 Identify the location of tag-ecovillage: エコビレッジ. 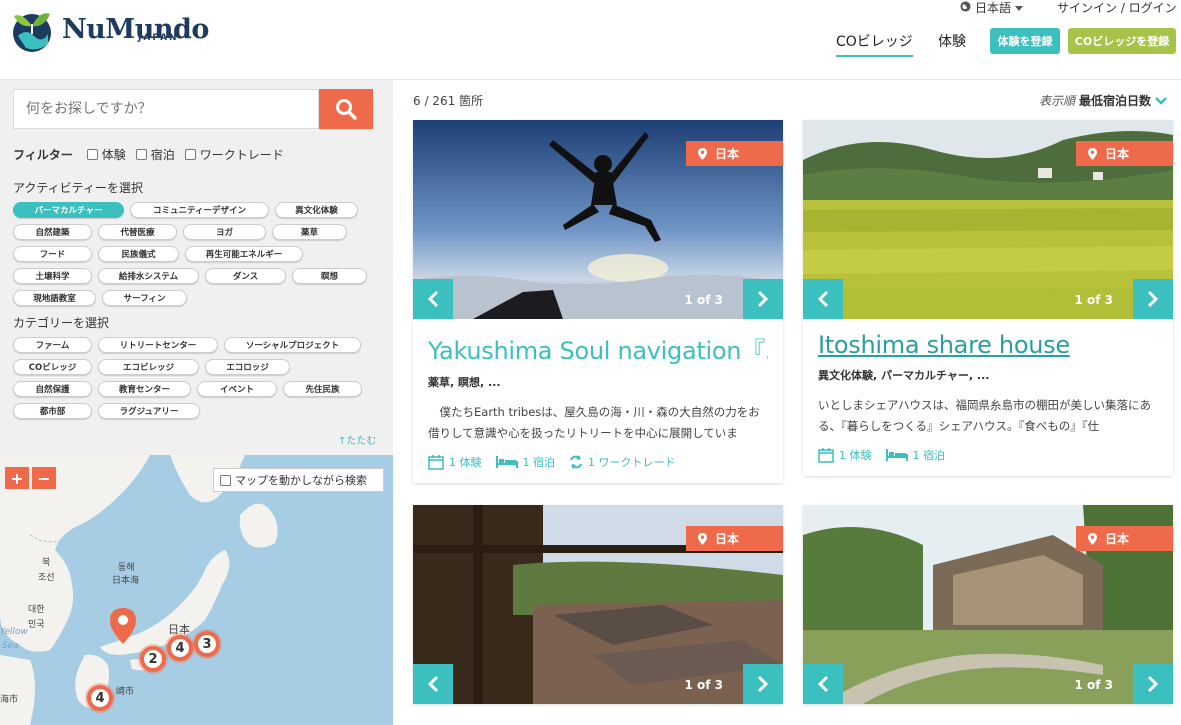
(148, 367).